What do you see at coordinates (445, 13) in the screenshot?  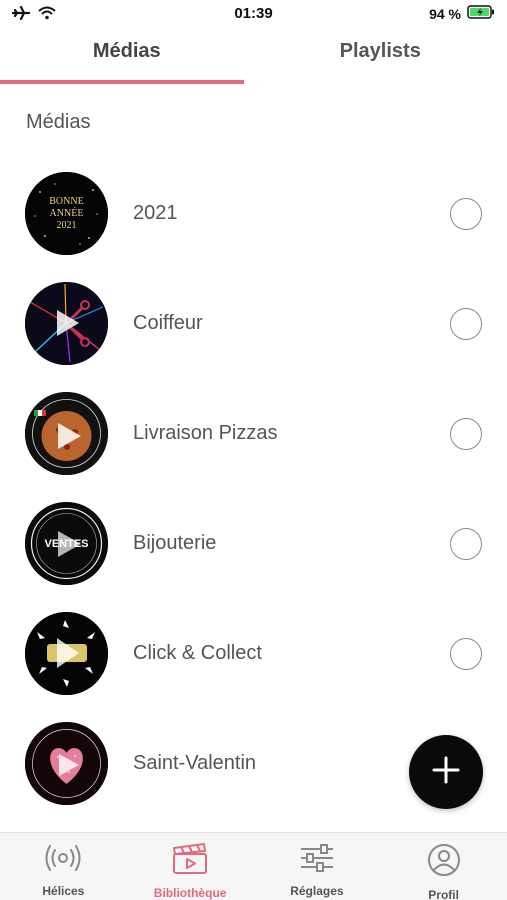 I see `battery-percentage: 94 %` at bounding box center [445, 13].